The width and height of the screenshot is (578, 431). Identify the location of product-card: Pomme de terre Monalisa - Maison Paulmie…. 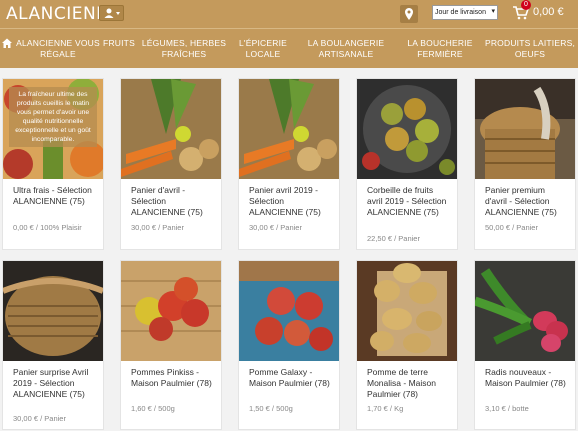
(407, 345).